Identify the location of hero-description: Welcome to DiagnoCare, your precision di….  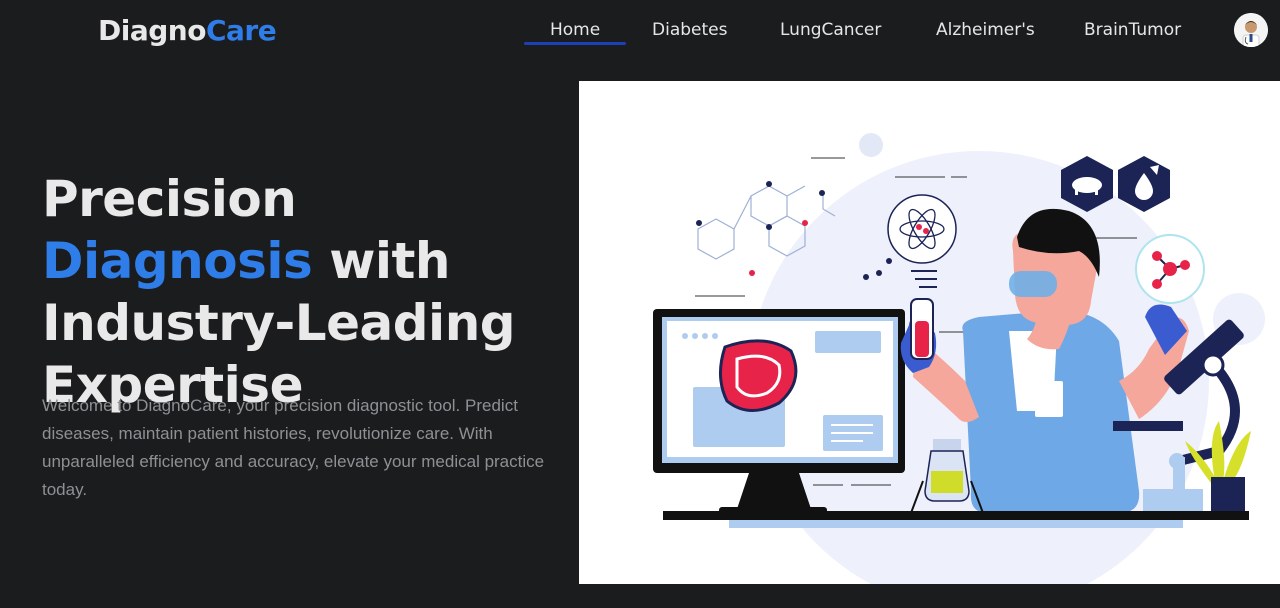
(293, 447).